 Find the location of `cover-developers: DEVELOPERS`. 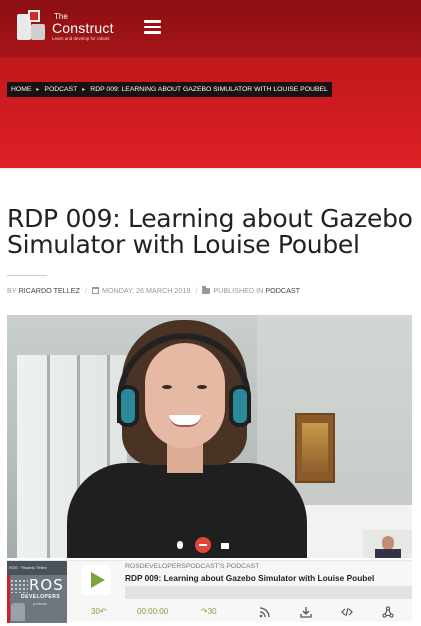

cover-developers: DEVELOPERS is located at coordinates (41, 597).